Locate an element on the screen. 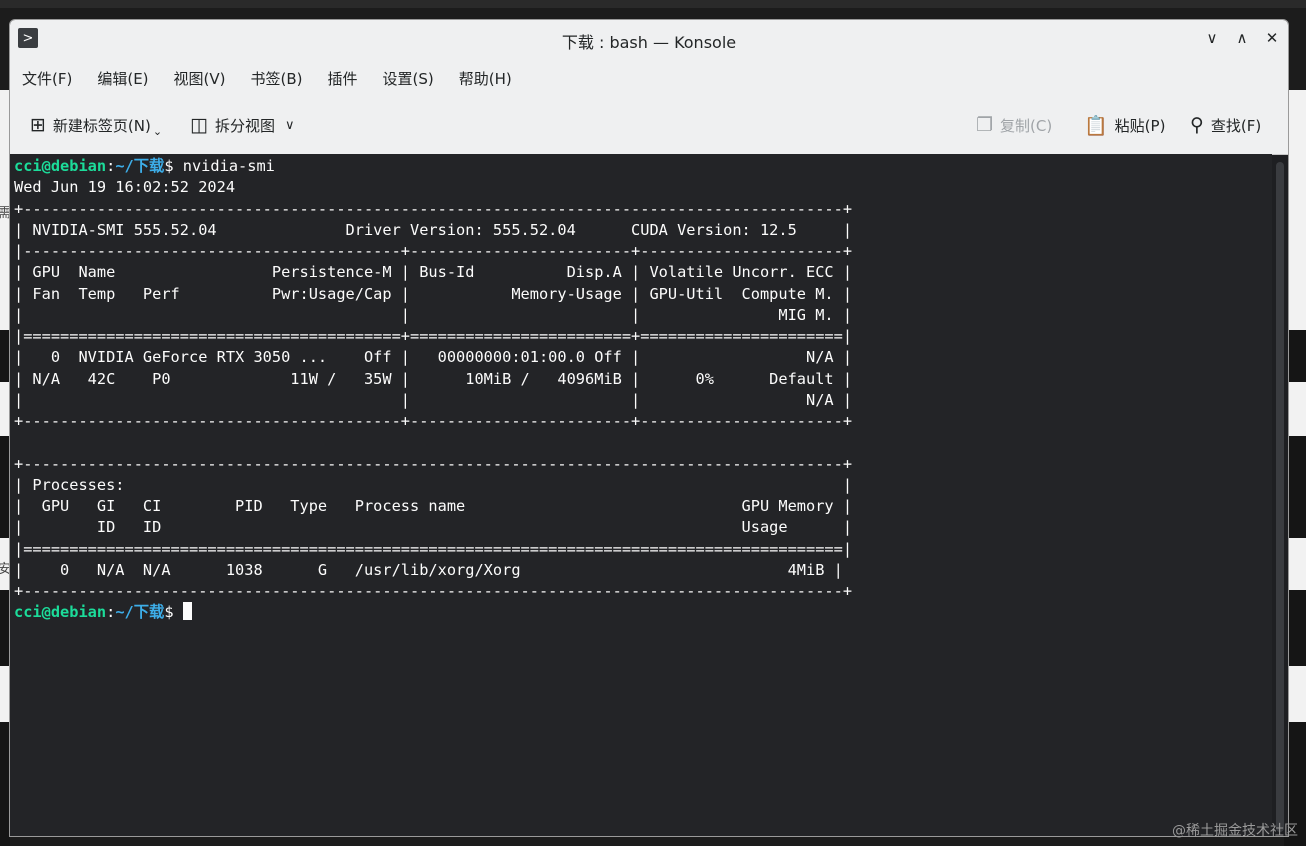  new-tab-button: ⊞ 新建标签页(N) ⌄ is located at coordinates (96, 125).